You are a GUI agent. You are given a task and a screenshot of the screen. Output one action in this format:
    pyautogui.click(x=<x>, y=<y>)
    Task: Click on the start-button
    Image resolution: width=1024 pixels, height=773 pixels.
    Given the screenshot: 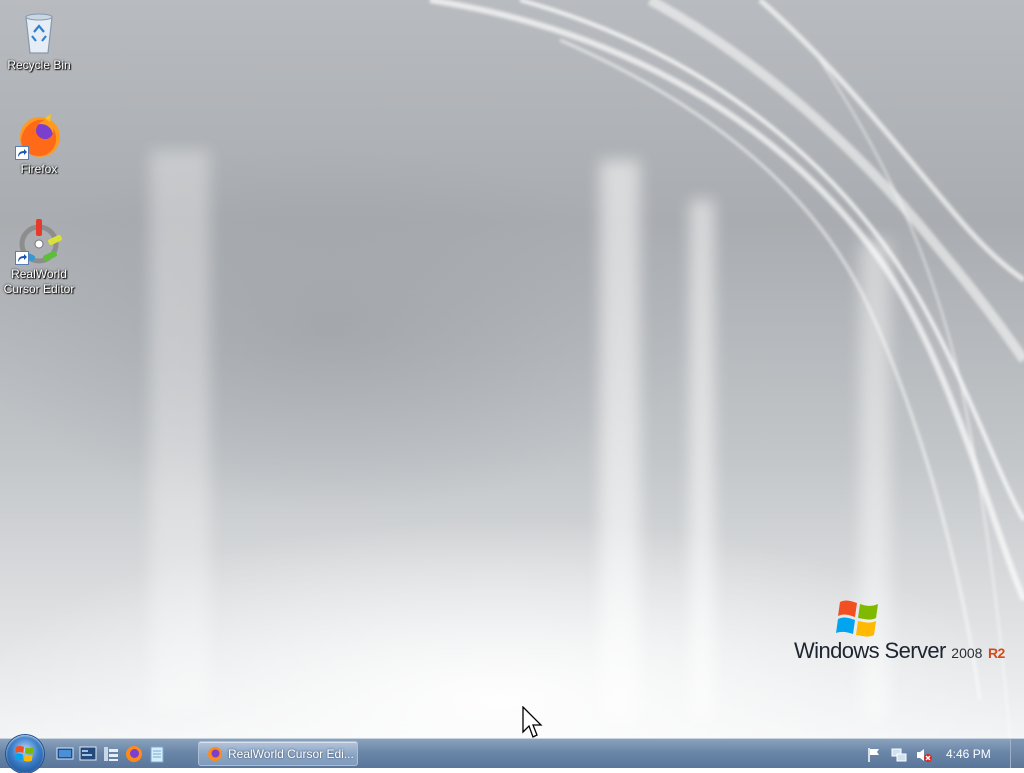 What is the action you would take?
    pyautogui.click(x=25, y=754)
    